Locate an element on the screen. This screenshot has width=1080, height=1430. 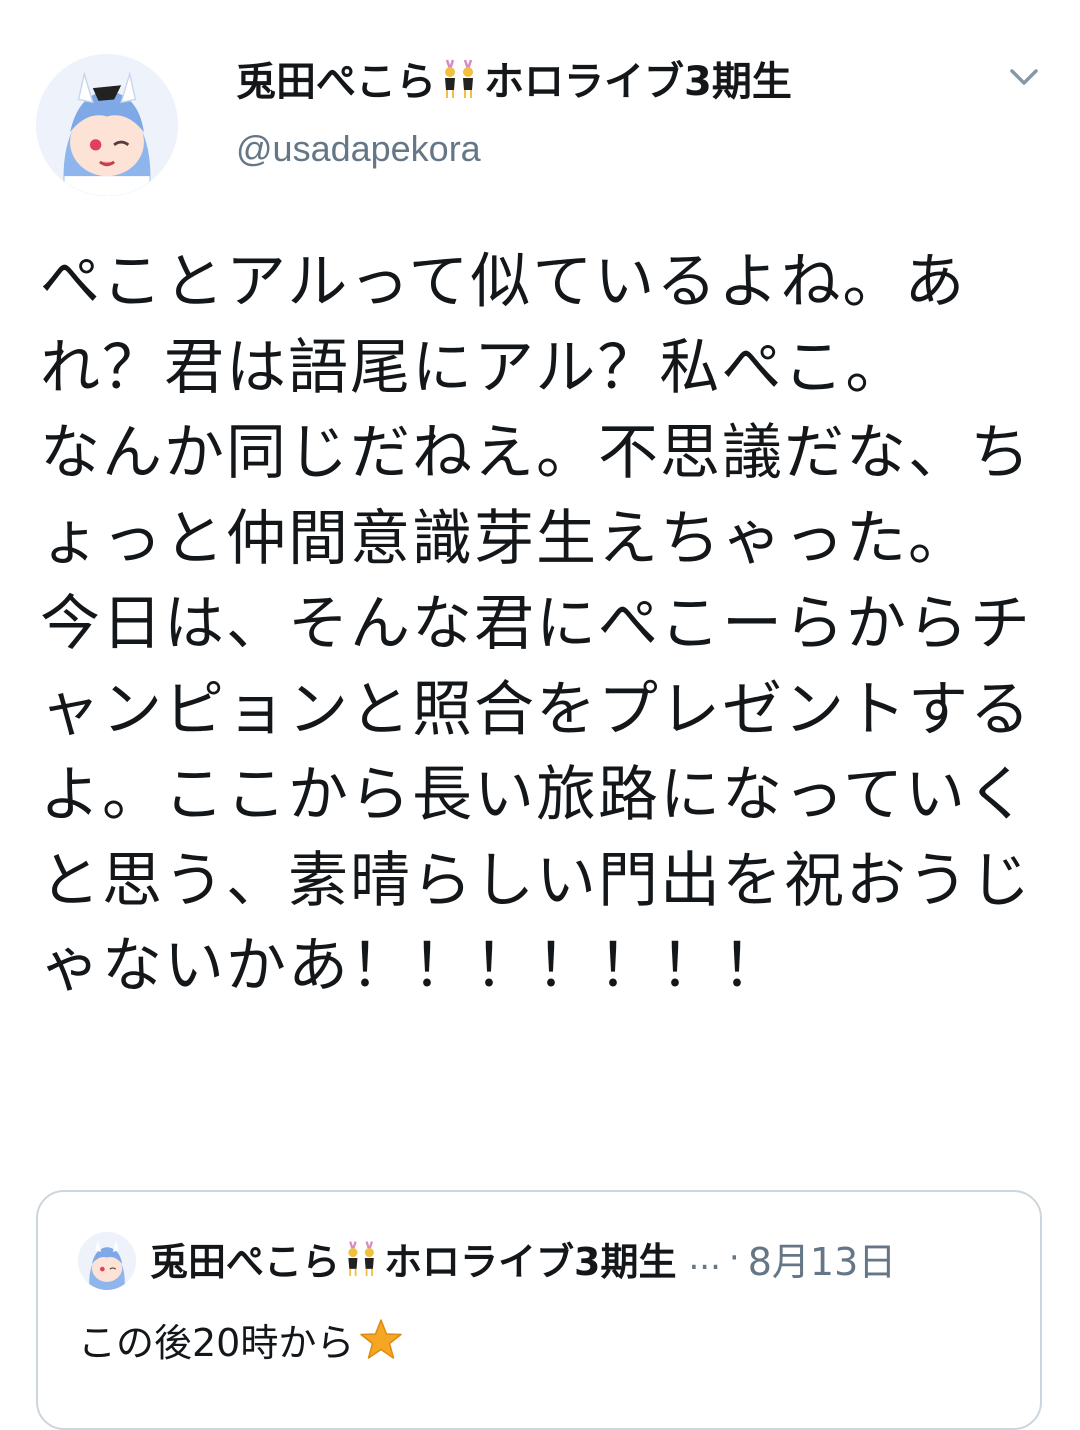
star-emoji is located at coordinates (381, 1340).